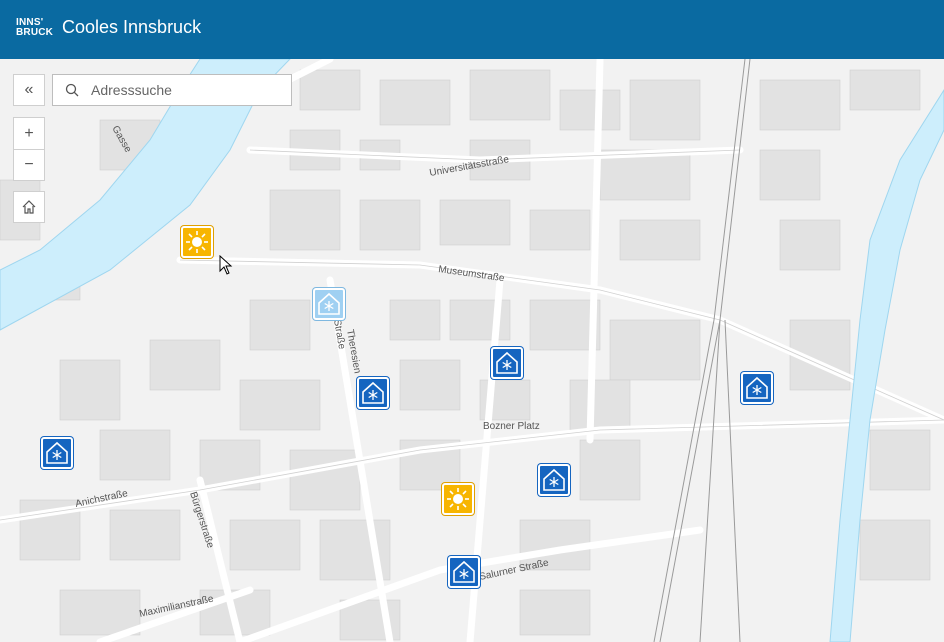 The width and height of the screenshot is (944, 642). I want to click on plus-icon: +, so click(29, 133).